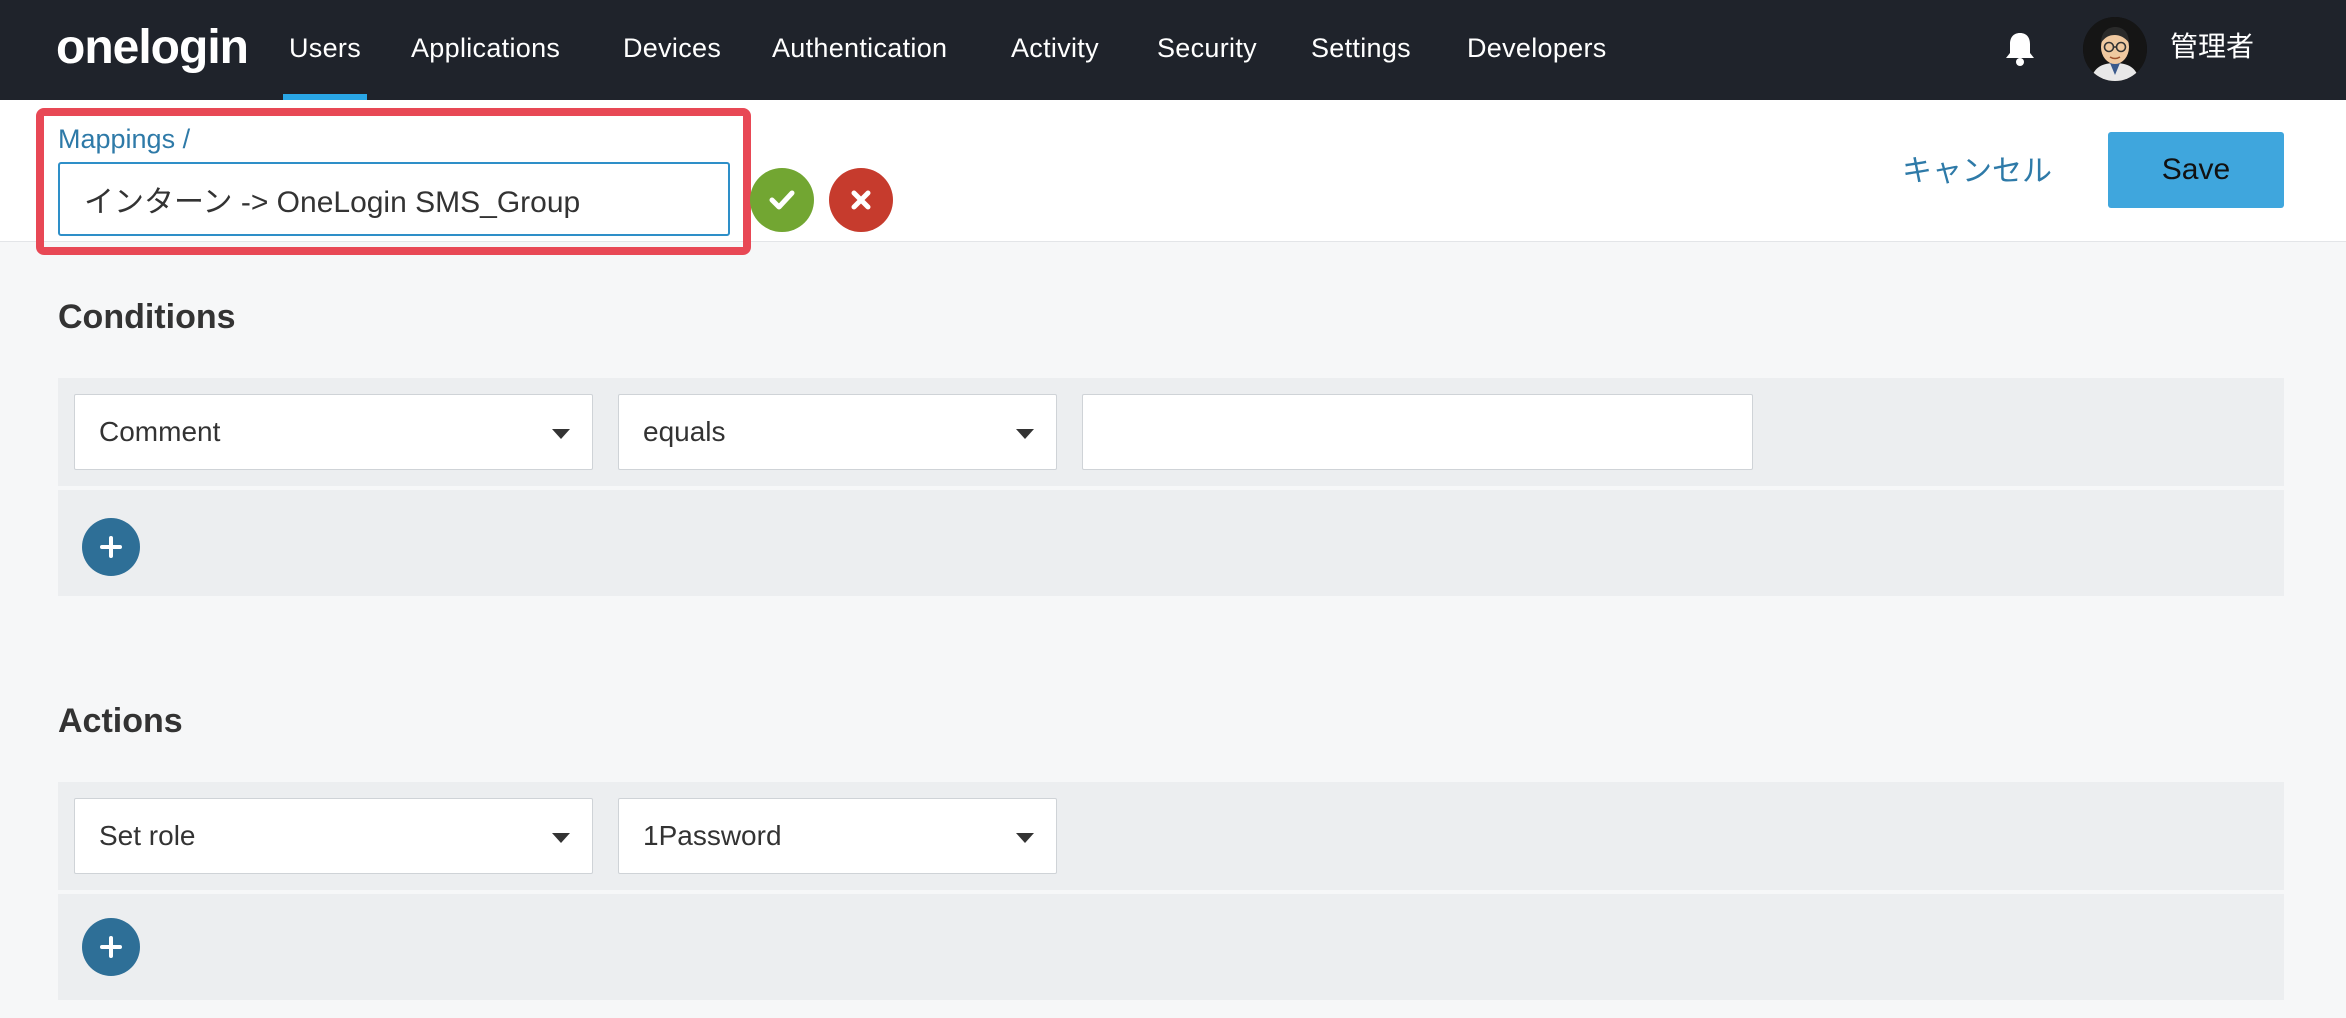 The image size is (2346, 1018). Describe the element at coordinates (859, 50) in the screenshot. I see `nav-item-authentication: Authentication` at that location.